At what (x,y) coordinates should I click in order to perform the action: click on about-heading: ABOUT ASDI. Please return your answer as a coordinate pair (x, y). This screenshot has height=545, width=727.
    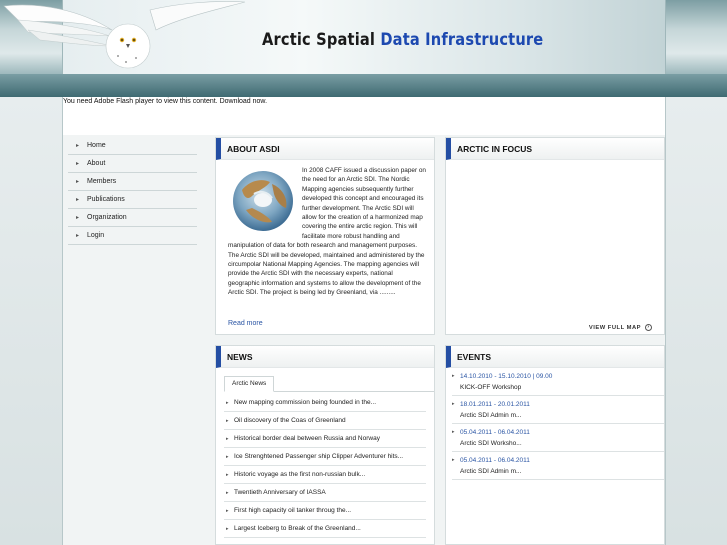
    Looking at the image, I should click on (325, 149).